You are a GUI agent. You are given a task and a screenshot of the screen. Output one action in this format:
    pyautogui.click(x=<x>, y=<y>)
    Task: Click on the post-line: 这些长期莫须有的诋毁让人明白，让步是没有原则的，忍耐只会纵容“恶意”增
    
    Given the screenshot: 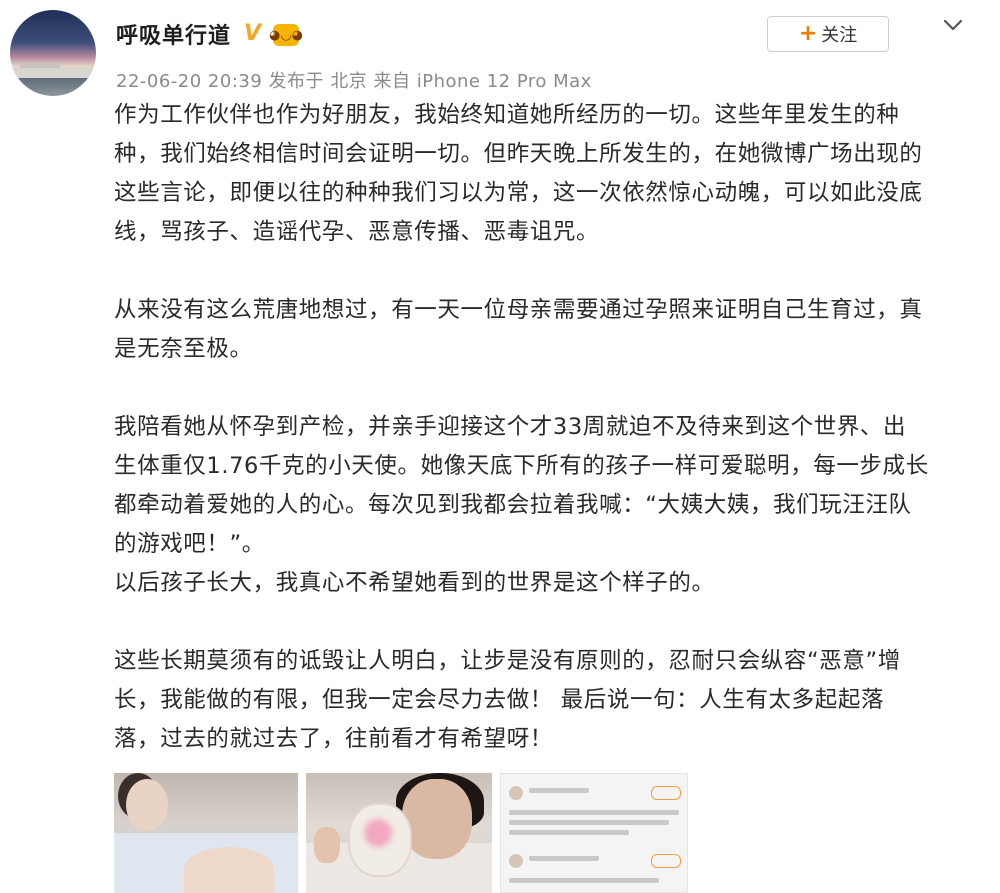 What is the action you would take?
    pyautogui.click(x=507, y=661)
    